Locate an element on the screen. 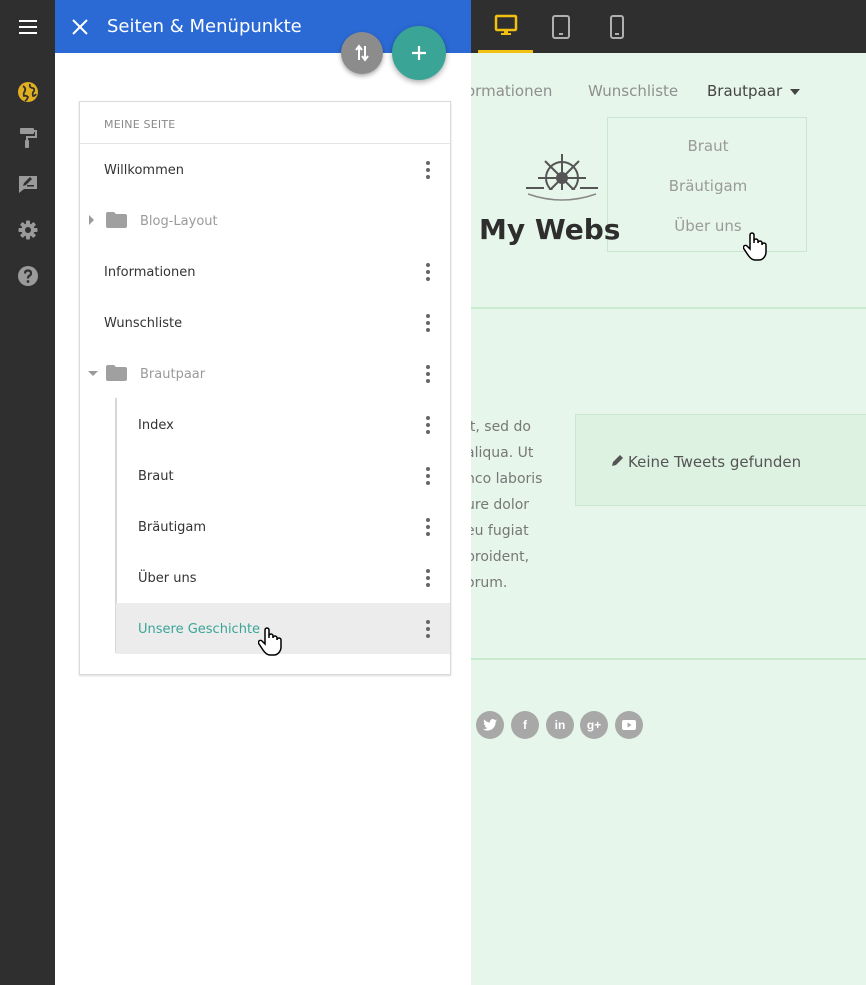 The width and height of the screenshot is (866, 985). tree-item-label: Blog-Layout is located at coordinates (179, 221).